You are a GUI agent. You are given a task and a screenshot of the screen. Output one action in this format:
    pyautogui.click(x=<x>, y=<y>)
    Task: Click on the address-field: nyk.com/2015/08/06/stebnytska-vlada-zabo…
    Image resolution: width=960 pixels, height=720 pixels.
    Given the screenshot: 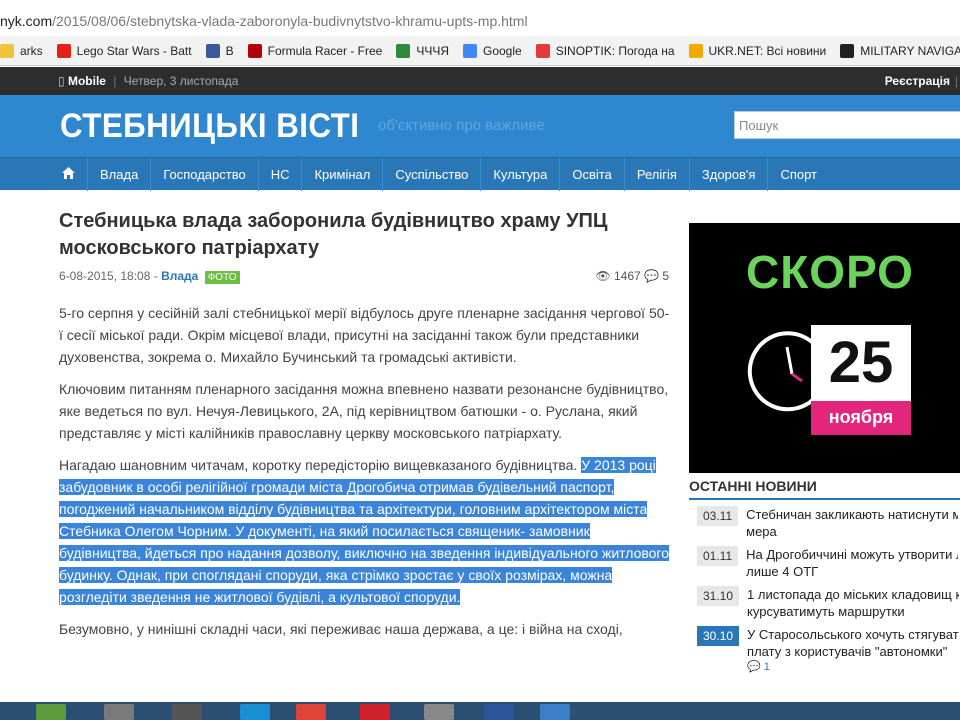 What is the action you would take?
    pyautogui.click(x=264, y=21)
    